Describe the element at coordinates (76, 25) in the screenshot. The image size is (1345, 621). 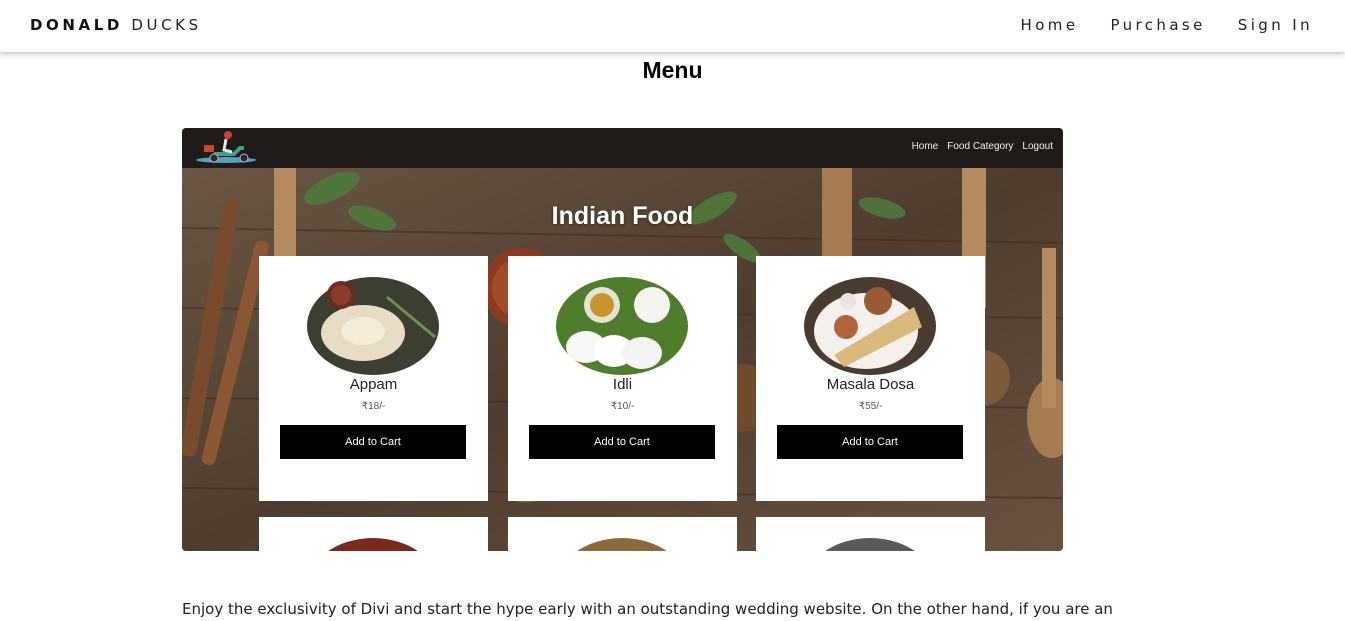
I see `brand-bold: DONALD` at that location.